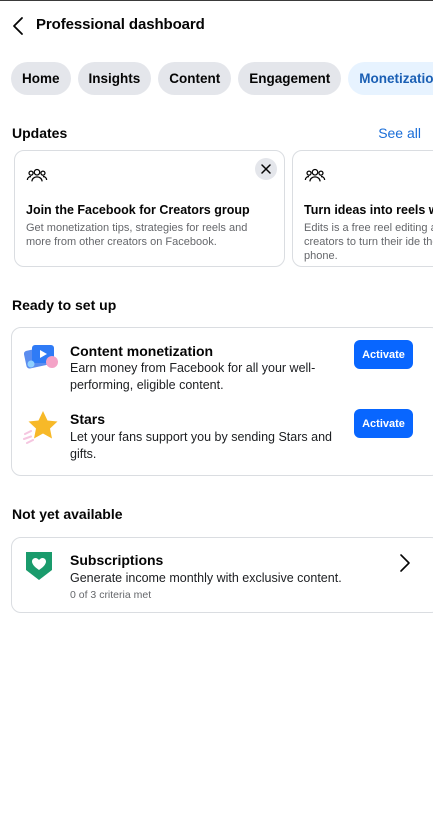 This screenshot has height=823, width=433. I want to click on back-arrow-icon, so click(18, 26).